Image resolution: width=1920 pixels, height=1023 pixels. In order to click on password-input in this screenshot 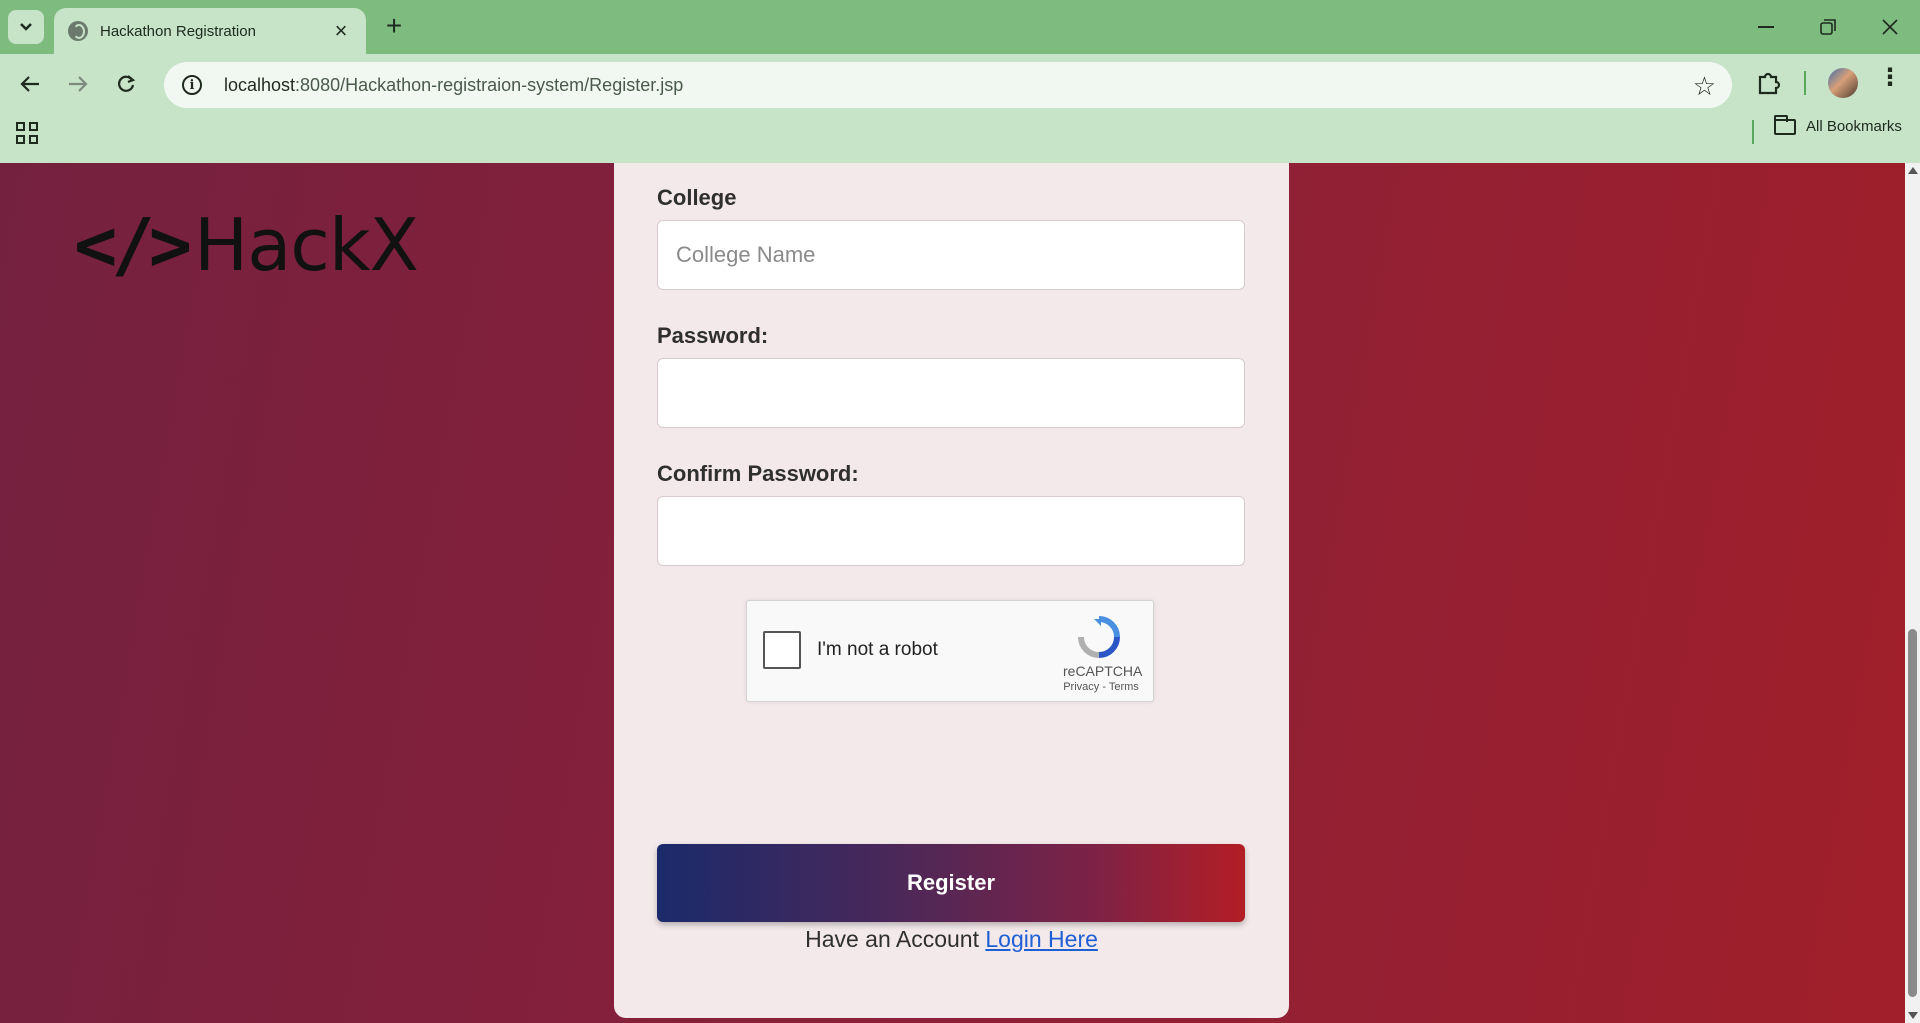, I will do `click(951, 393)`.